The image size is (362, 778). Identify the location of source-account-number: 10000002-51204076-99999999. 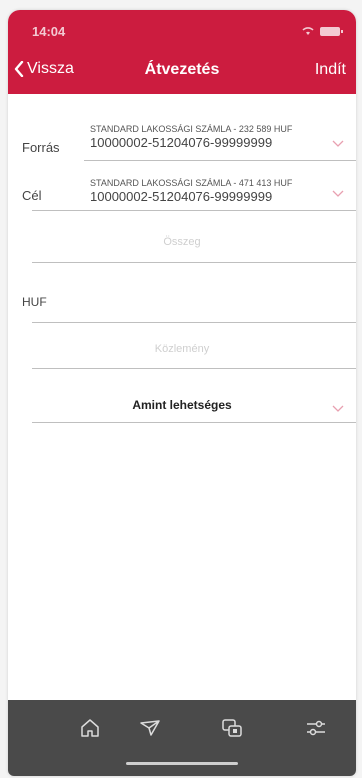
(181, 142).